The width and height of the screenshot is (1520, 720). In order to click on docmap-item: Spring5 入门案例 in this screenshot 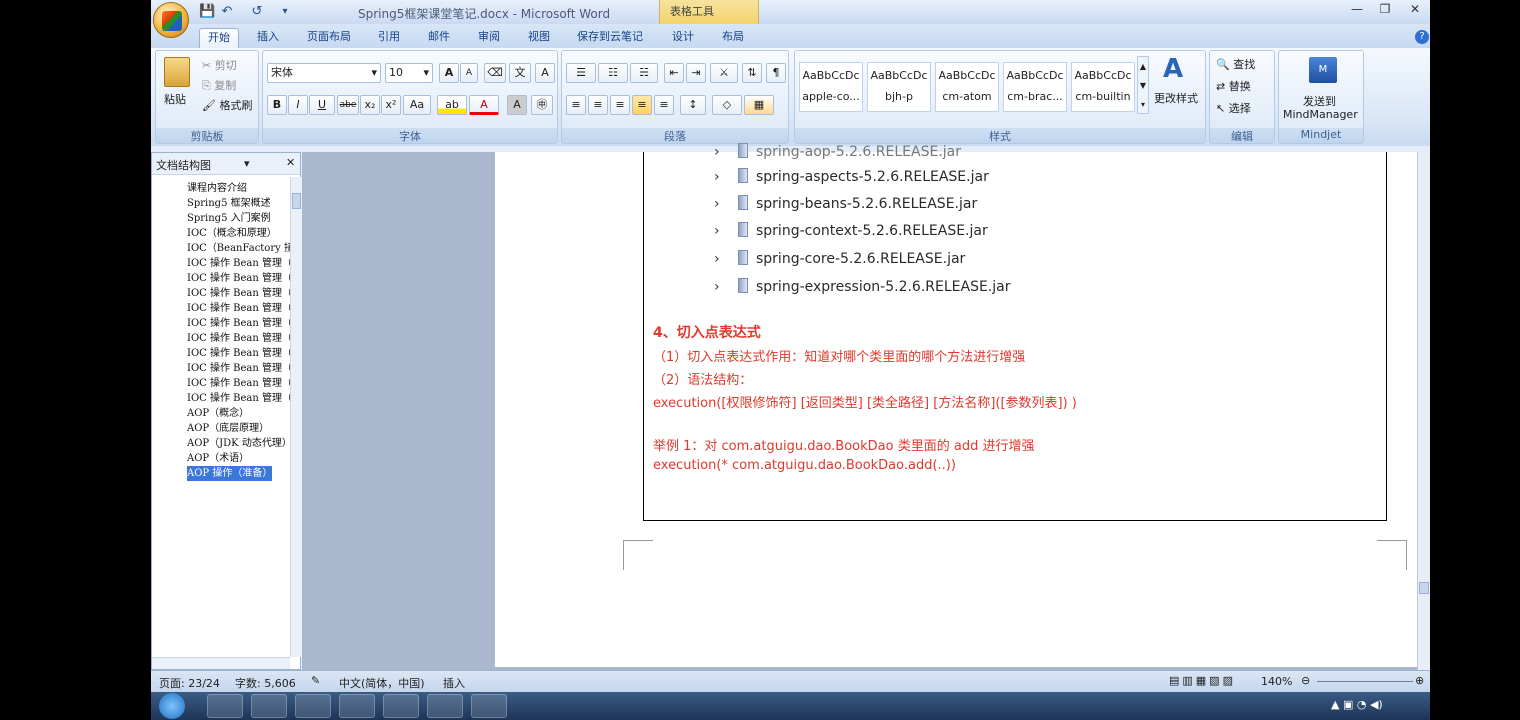, I will do `click(229, 218)`.